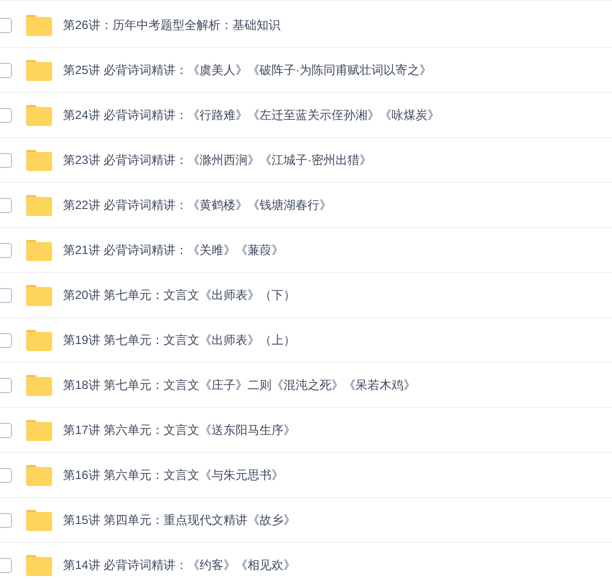  I want to click on folder-name: 第20讲 第七单元：文言文《出师表》（下）, so click(179, 295).